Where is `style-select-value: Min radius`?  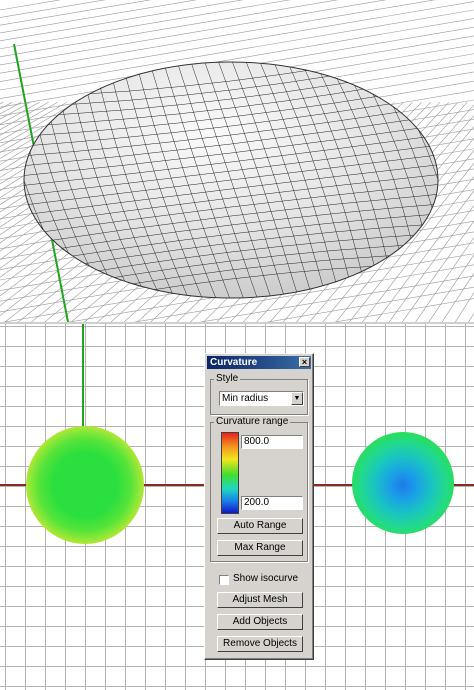 style-select-value: Min radius is located at coordinates (245, 398).